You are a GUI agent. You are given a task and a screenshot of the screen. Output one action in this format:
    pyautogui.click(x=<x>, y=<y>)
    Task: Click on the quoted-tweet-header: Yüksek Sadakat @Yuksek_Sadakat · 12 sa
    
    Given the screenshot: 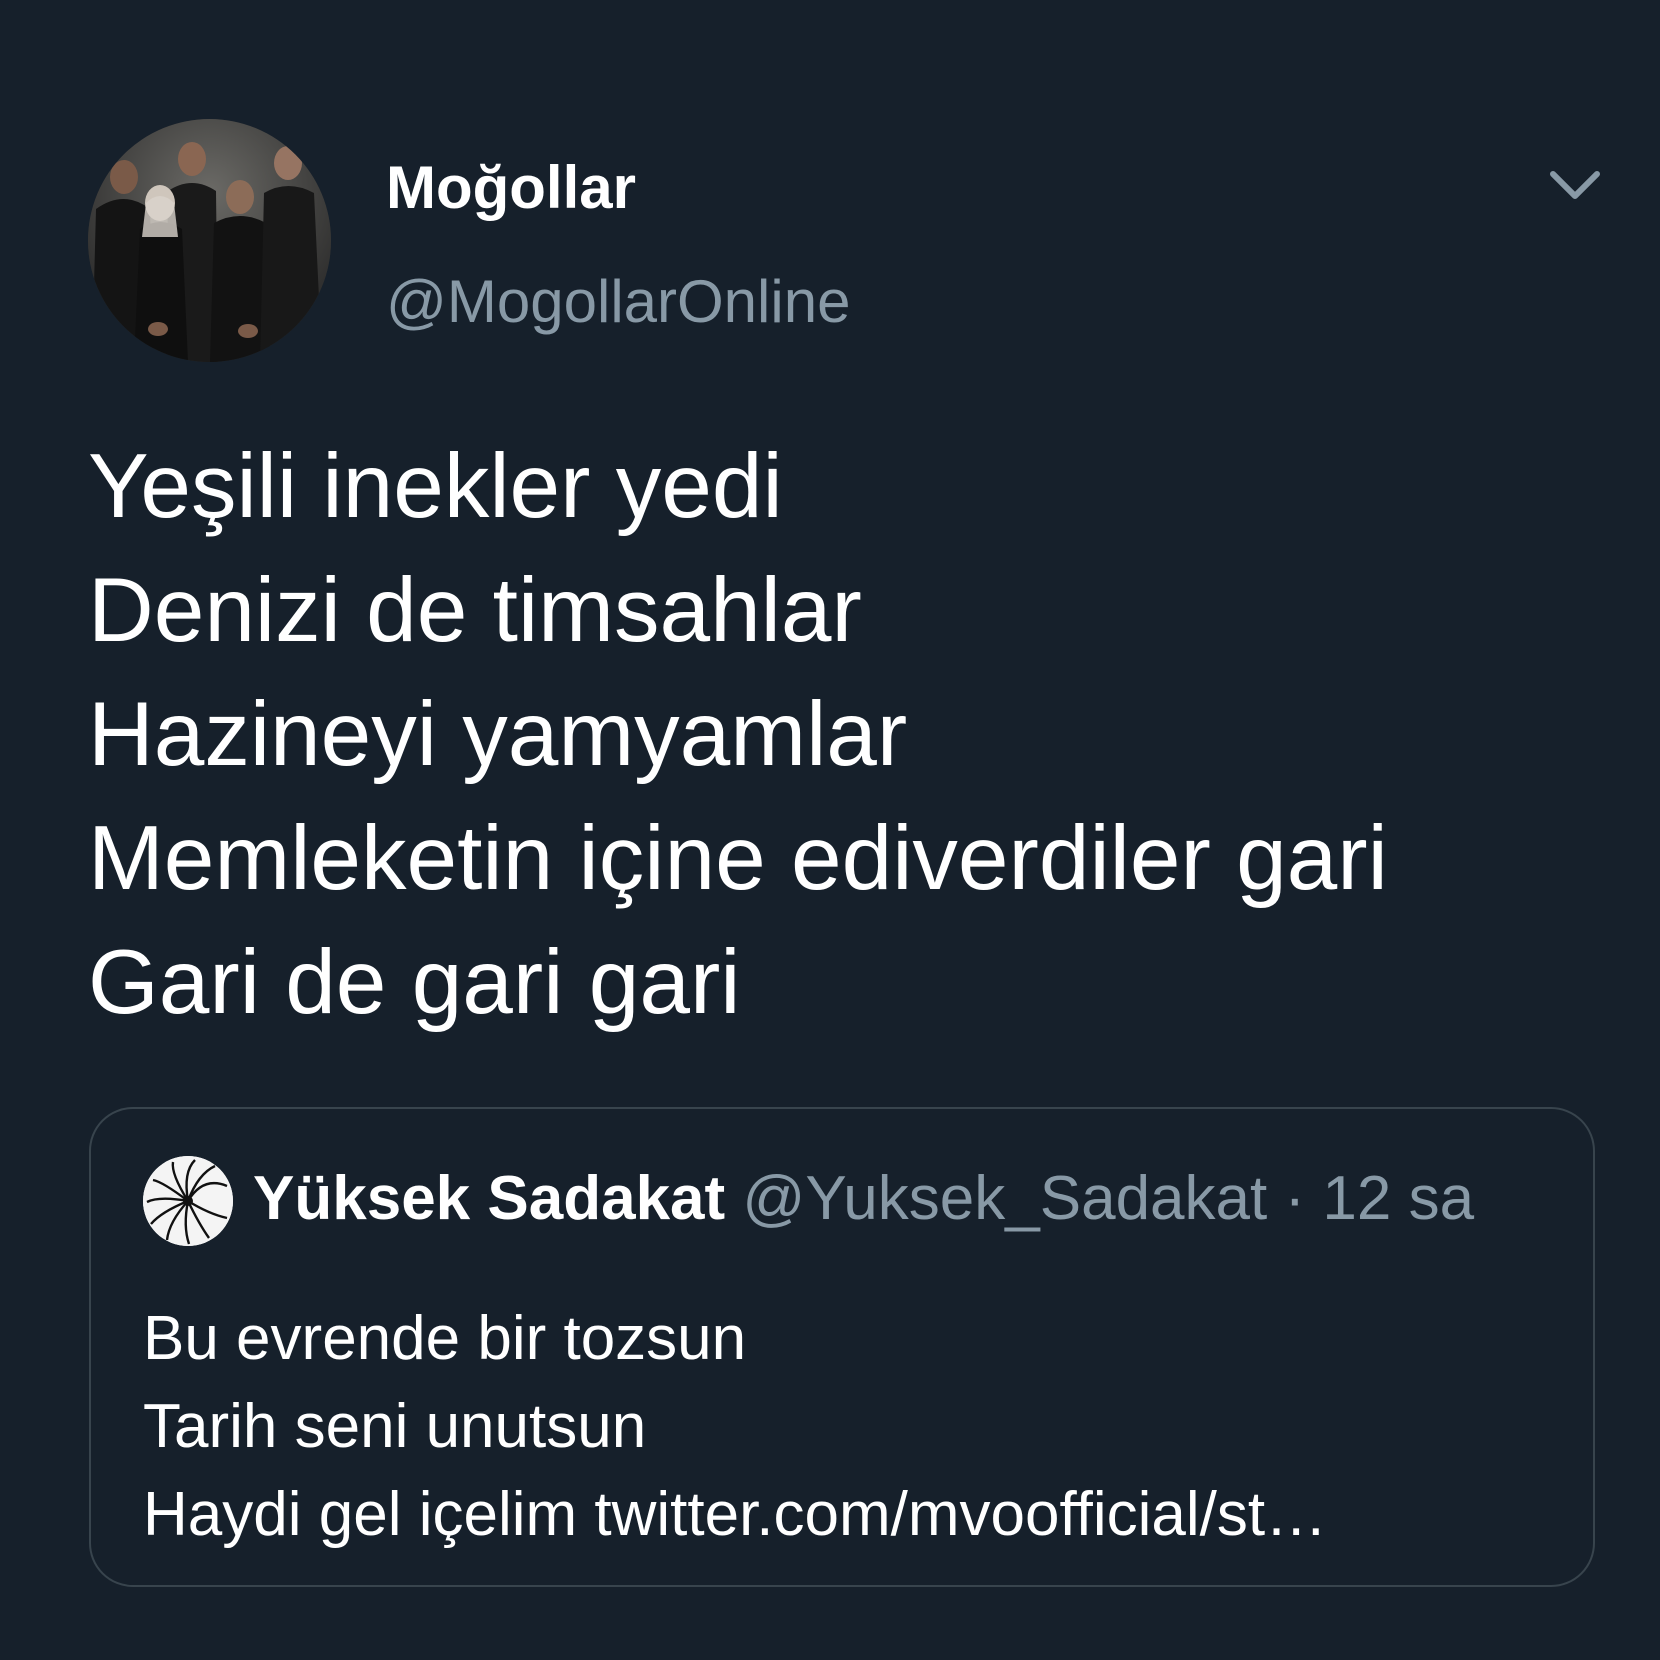 What is the action you would take?
    pyautogui.click(x=863, y=1199)
    